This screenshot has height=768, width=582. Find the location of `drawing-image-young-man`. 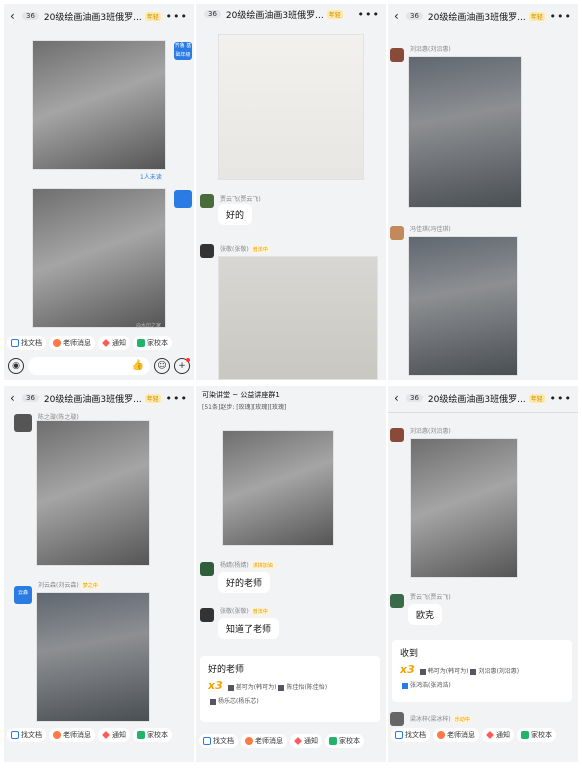

drawing-image-young-man is located at coordinates (464, 508).